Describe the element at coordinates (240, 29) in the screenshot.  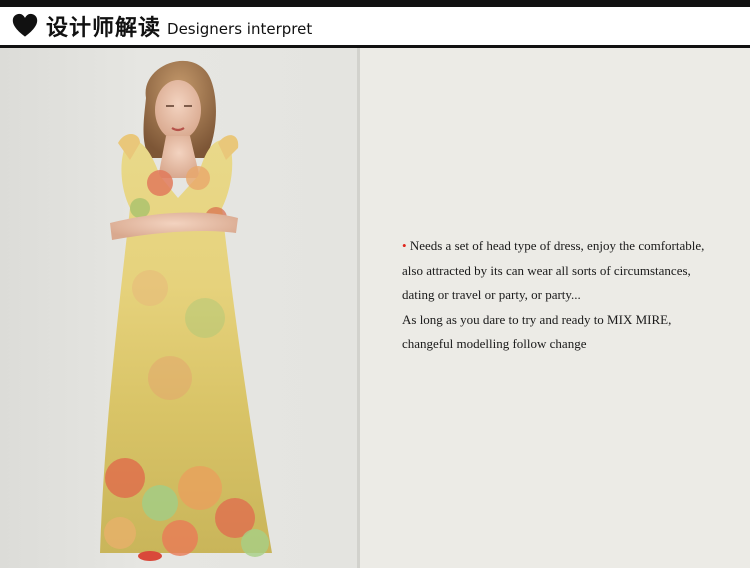
I see `section-title-english: Designers interpret` at that location.